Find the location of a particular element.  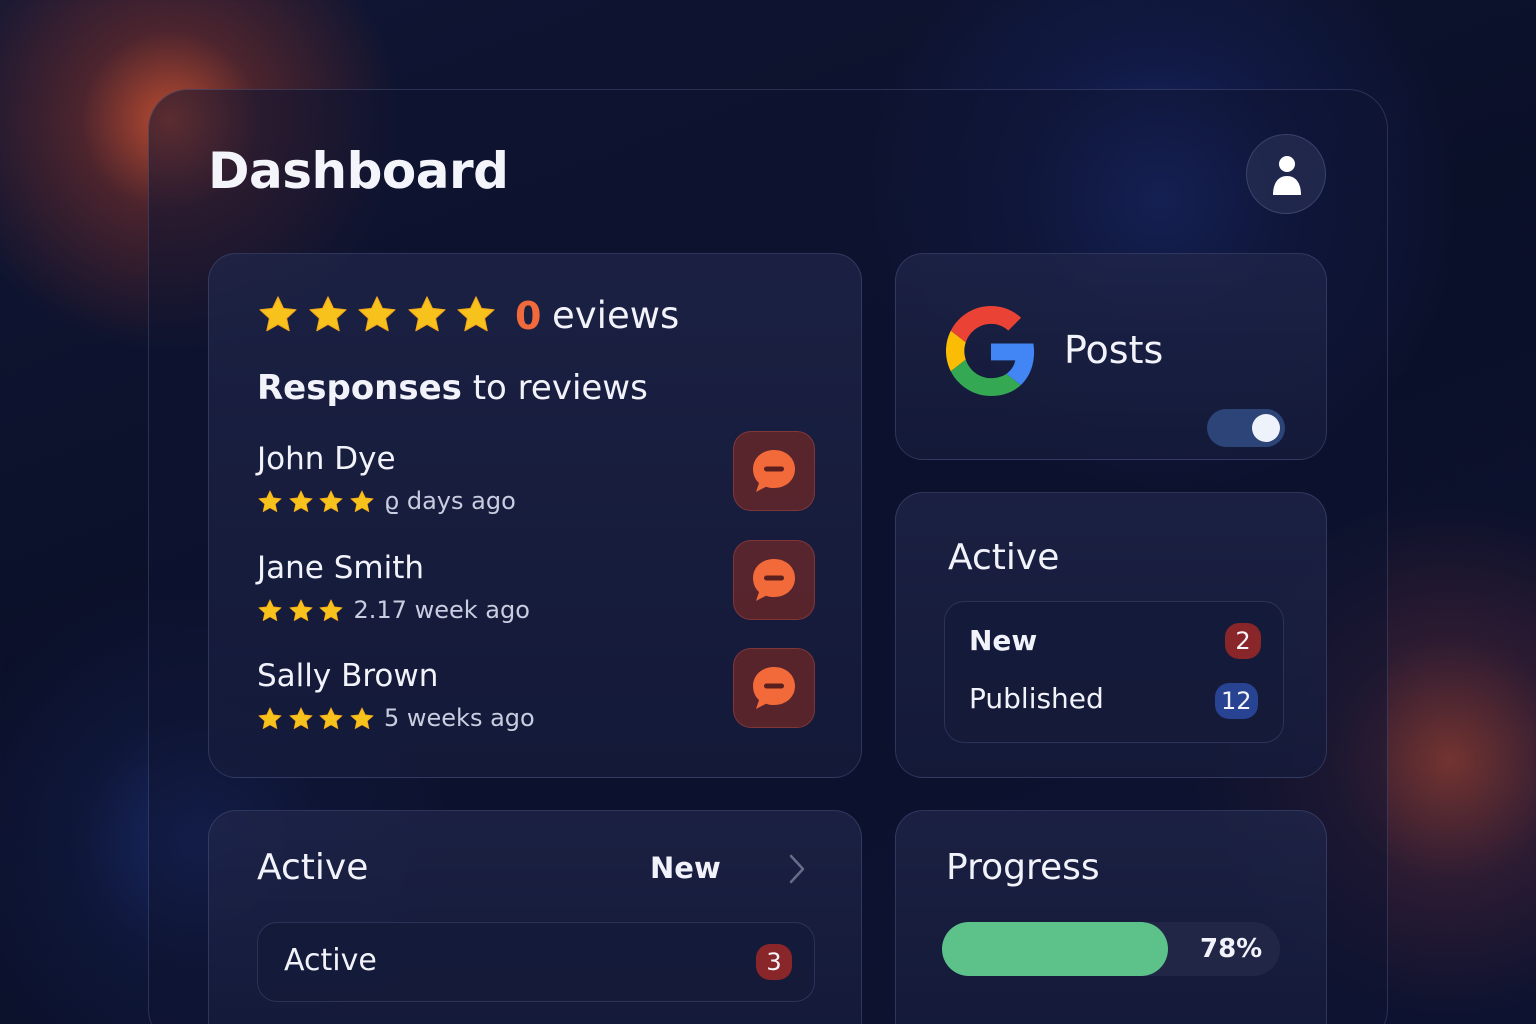

responses-heading-rest: to reviews is located at coordinates (554, 388).